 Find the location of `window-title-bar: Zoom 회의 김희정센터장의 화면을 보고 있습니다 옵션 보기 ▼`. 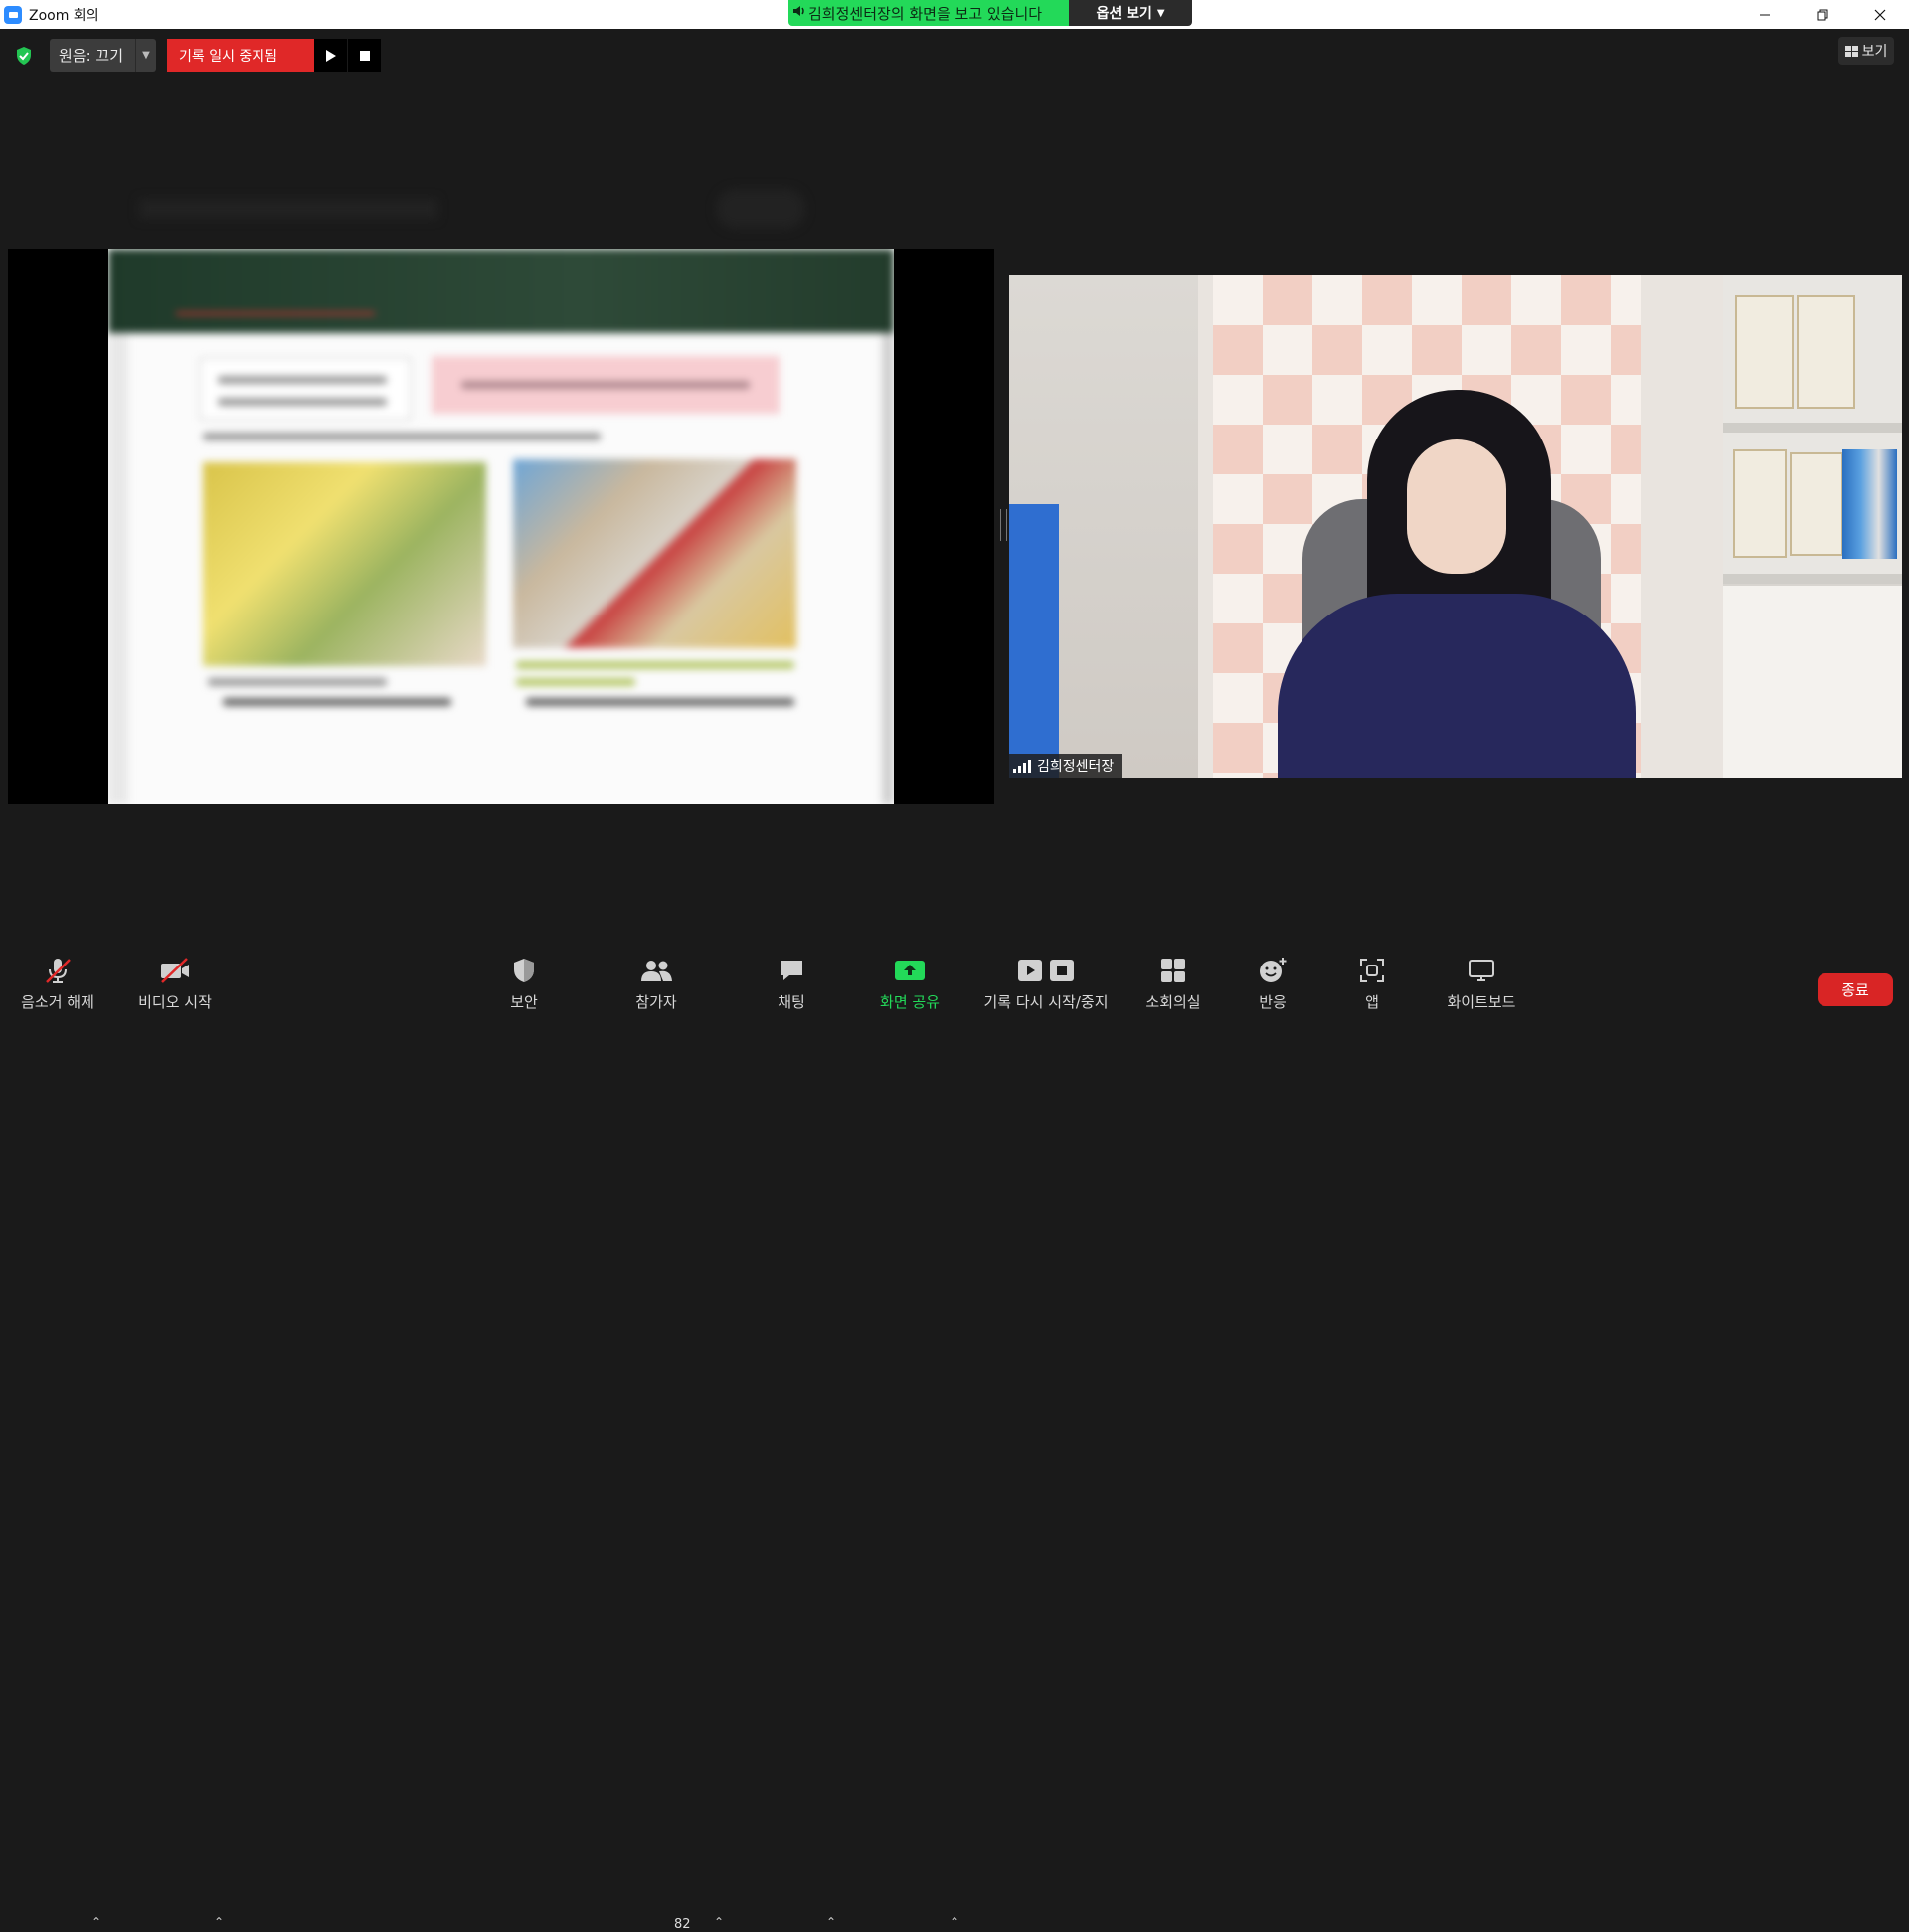

window-title-bar: Zoom 회의 김희정센터장의 화면을 보고 있습니다 옵션 보기 ▼ is located at coordinates (954, 14).